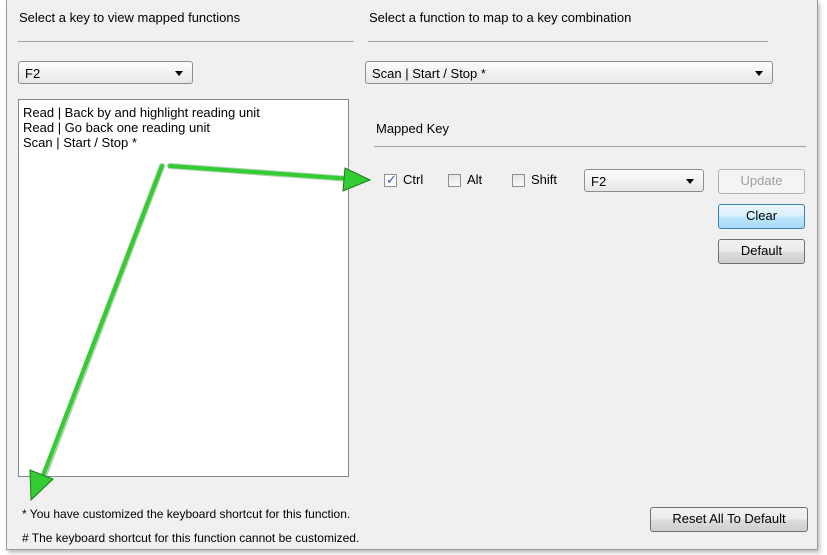 The image size is (827, 555). I want to click on update-button: Update, so click(761, 181).